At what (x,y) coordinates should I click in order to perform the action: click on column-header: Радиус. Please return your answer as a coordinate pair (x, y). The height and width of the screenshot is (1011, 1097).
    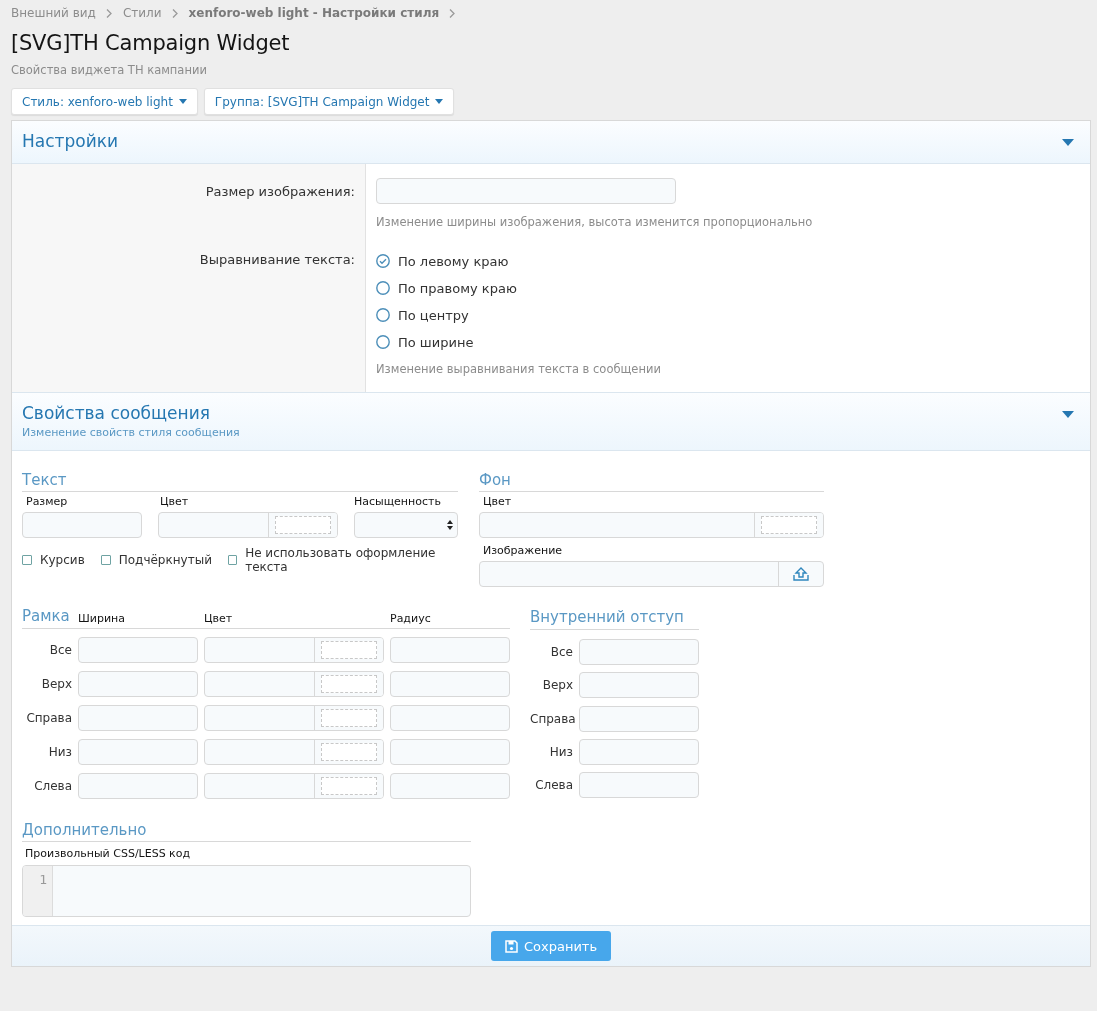
    Looking at the image, I should click on (411, 618).